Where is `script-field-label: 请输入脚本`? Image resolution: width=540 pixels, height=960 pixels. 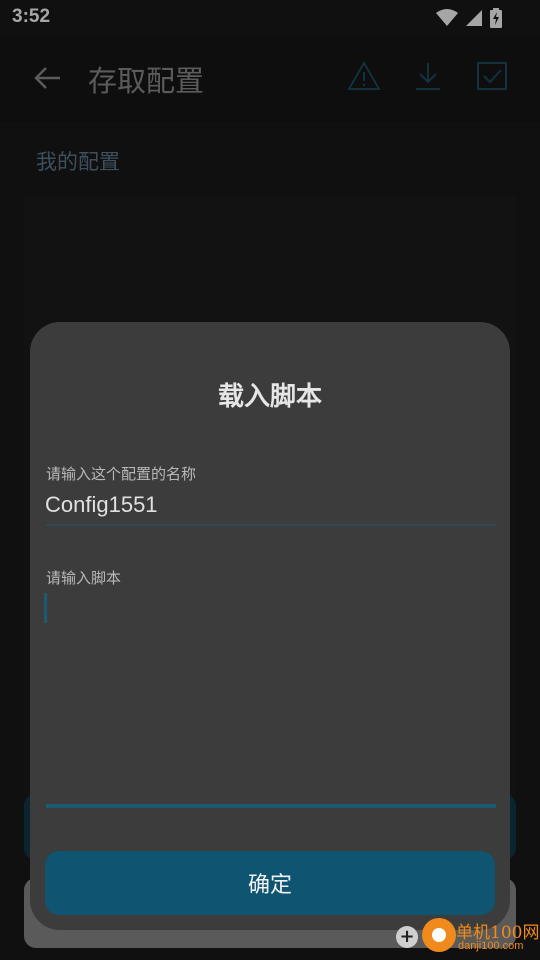 script-field-label: 请输入脚本 is located at coordinates (84, 578).